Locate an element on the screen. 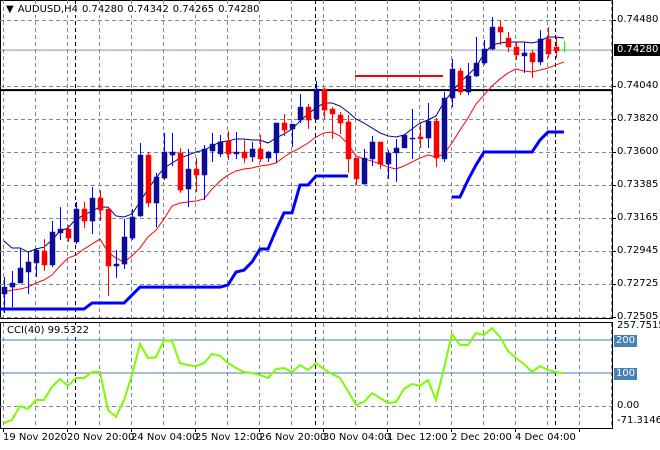 This screenshot has width=660, height=450. cci-max-label: 257.7515 is located at coordinates (638, 325).